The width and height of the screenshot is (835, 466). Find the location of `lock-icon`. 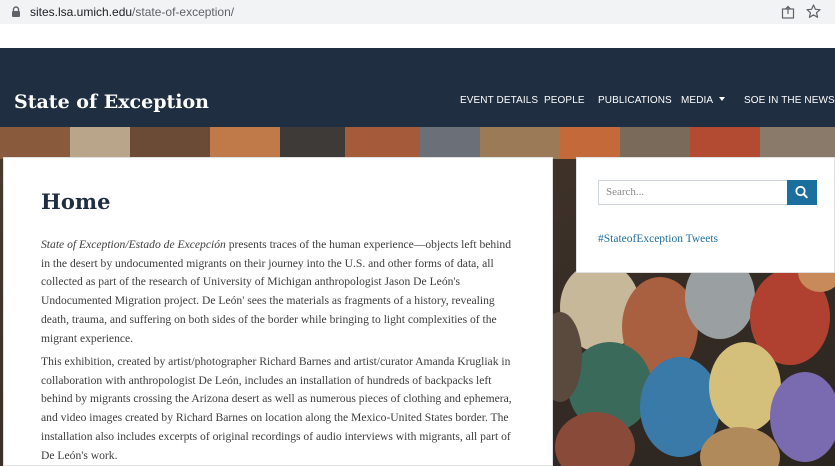

lock-icon is located at coordinates (16, 12).